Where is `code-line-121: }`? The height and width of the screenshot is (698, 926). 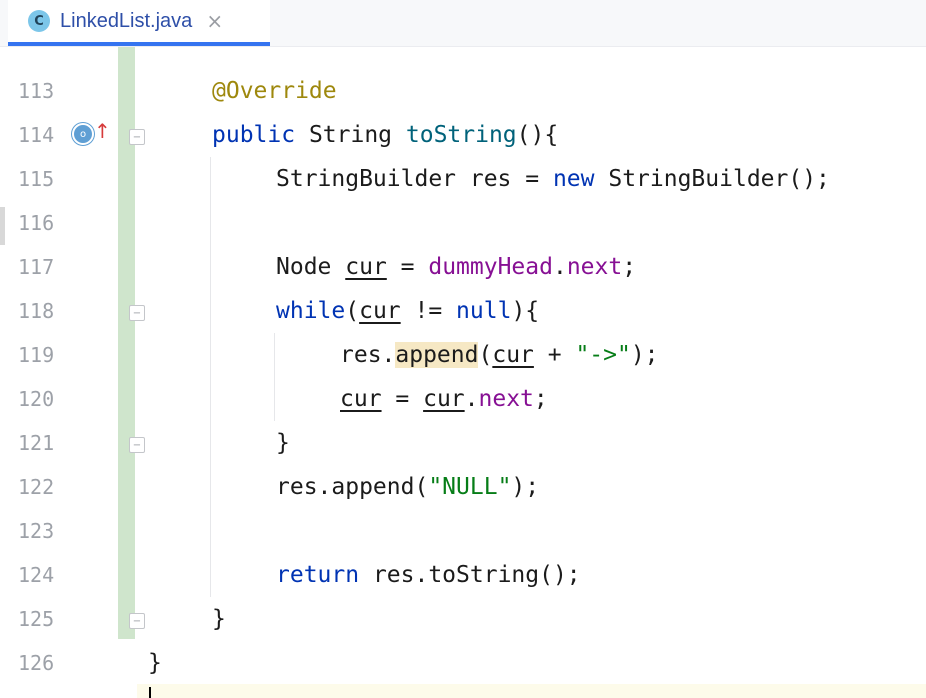
code-line-121: } is located at coordinates (601, 443).